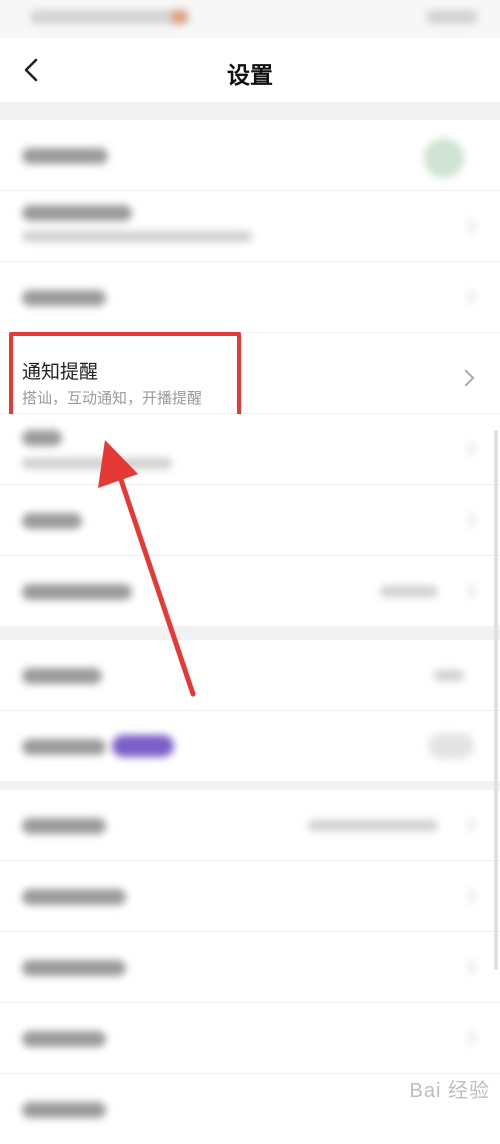  Describe the element at coordinates (125, 375) in the screenshot. I see `highlight-box` at that location.